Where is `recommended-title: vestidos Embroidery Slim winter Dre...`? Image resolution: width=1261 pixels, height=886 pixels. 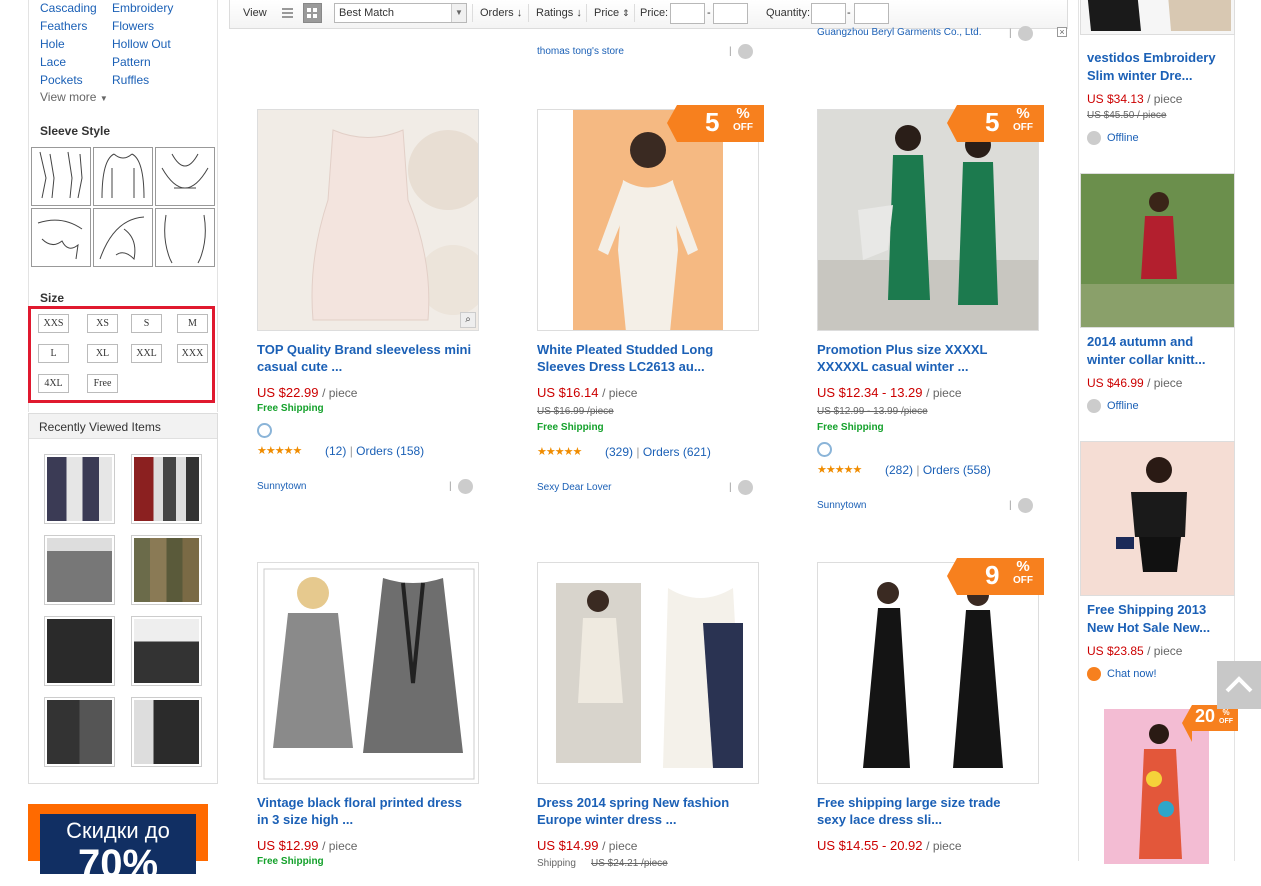
recommended-title: vestidos Embroidery Slim winter Dre... is located at coordinates (1159, 67).